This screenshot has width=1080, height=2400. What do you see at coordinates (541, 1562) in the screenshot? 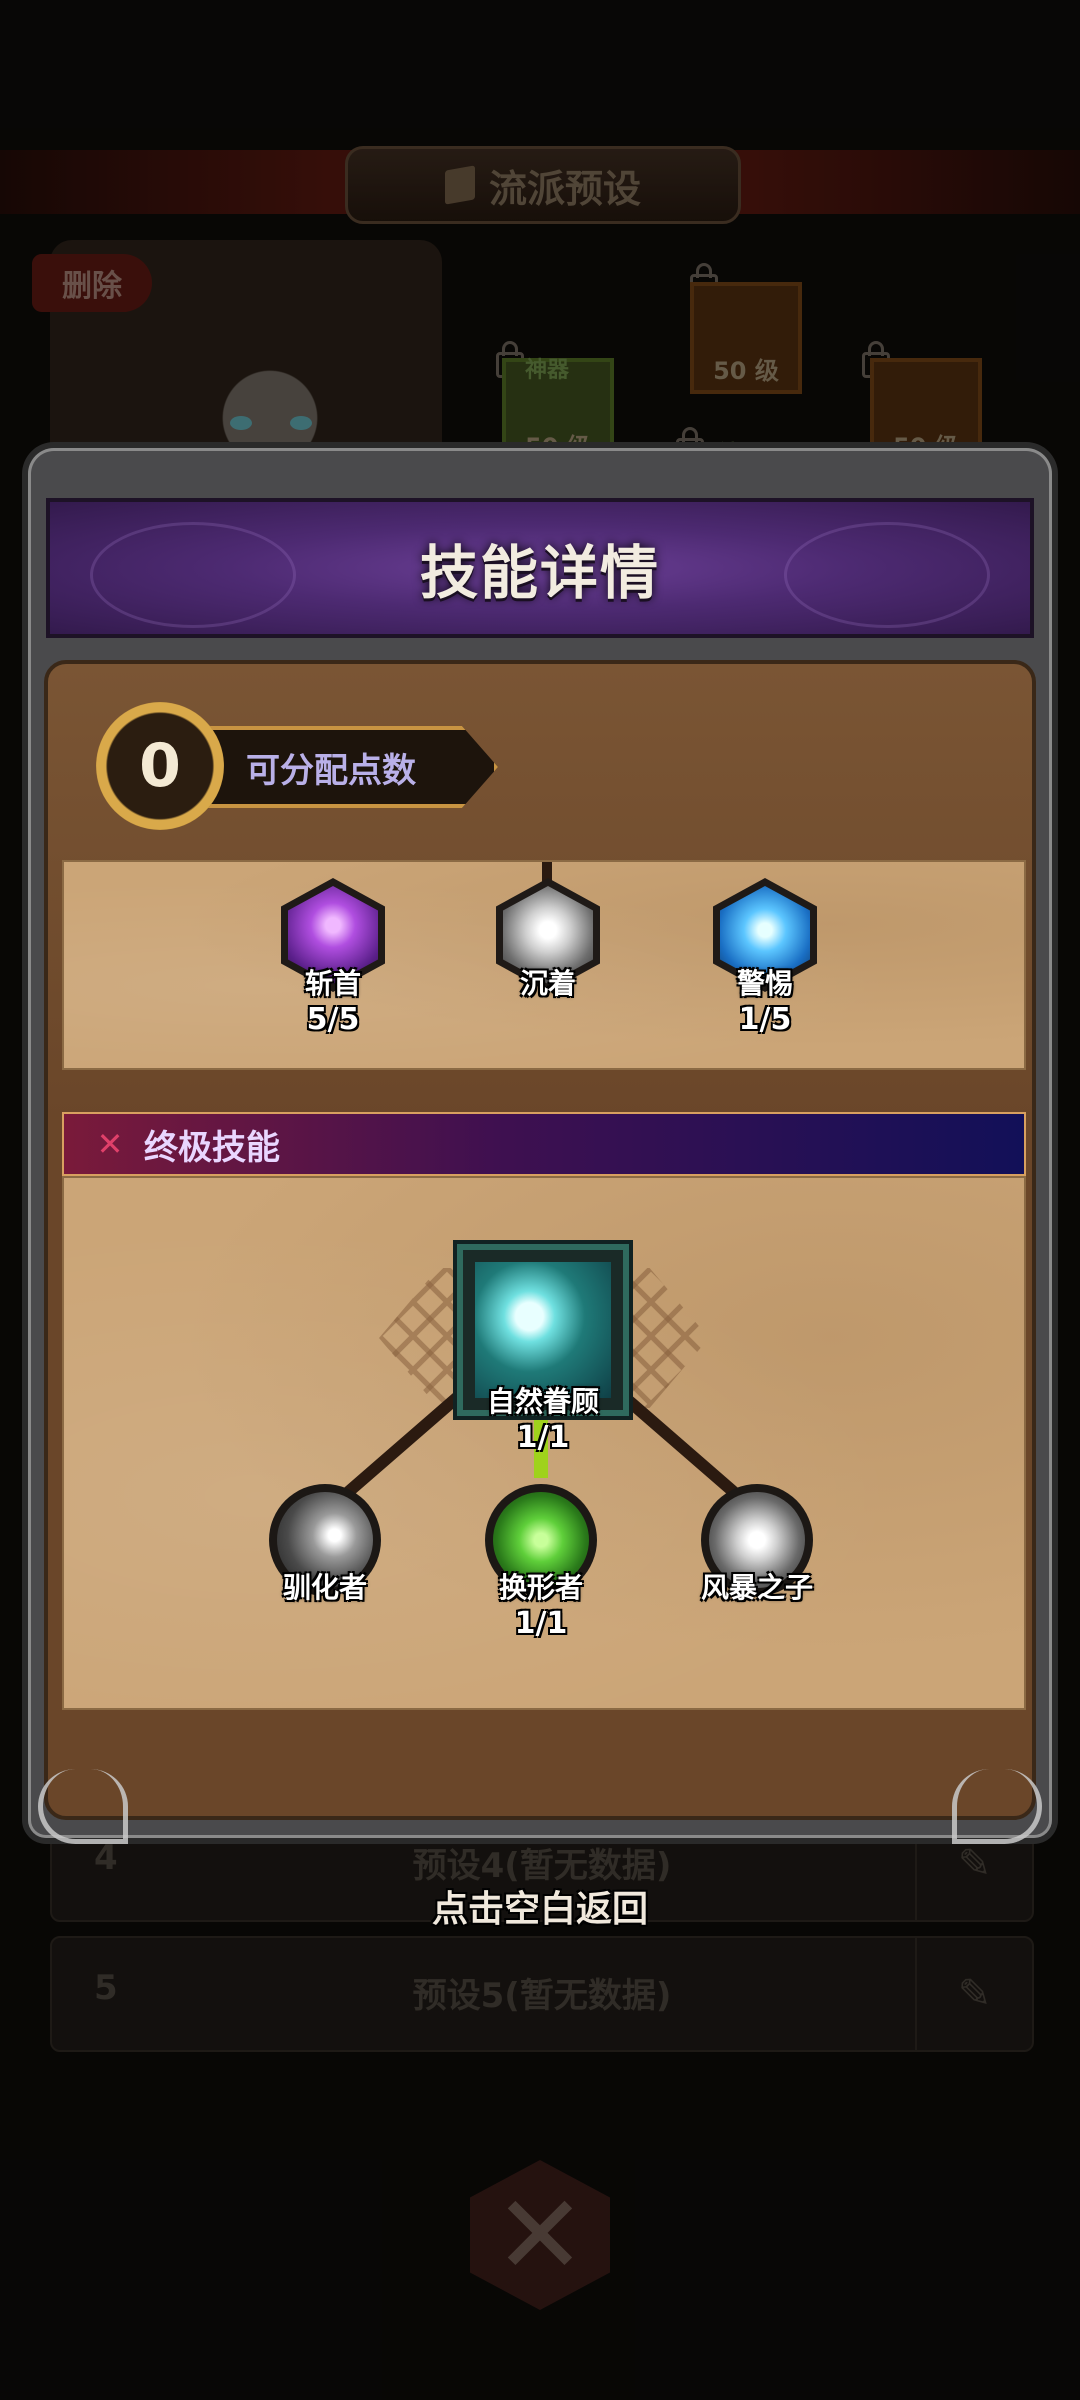
I see `skill-shapeshifter: 换形者 1/1` at bounding box center [541, 1562].